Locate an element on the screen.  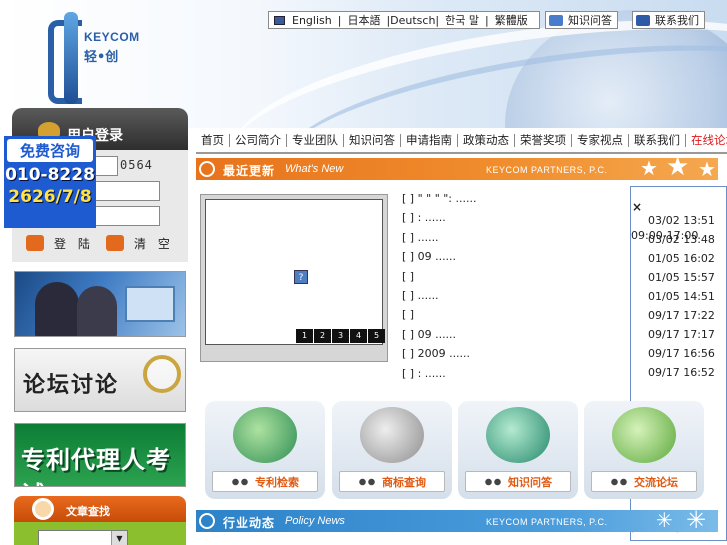
business-banner is located at coordinates (100, 304).